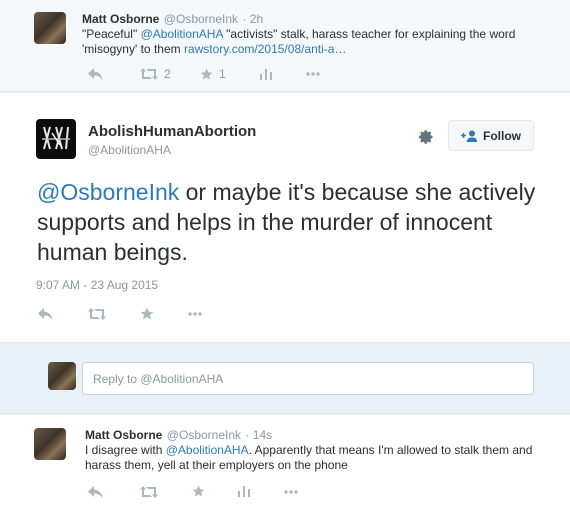  What do you see at coordinates (111, 34) in the screenshot?
I see `tweet-text-part: "Peaceful"` at bounding box center [111, 34].